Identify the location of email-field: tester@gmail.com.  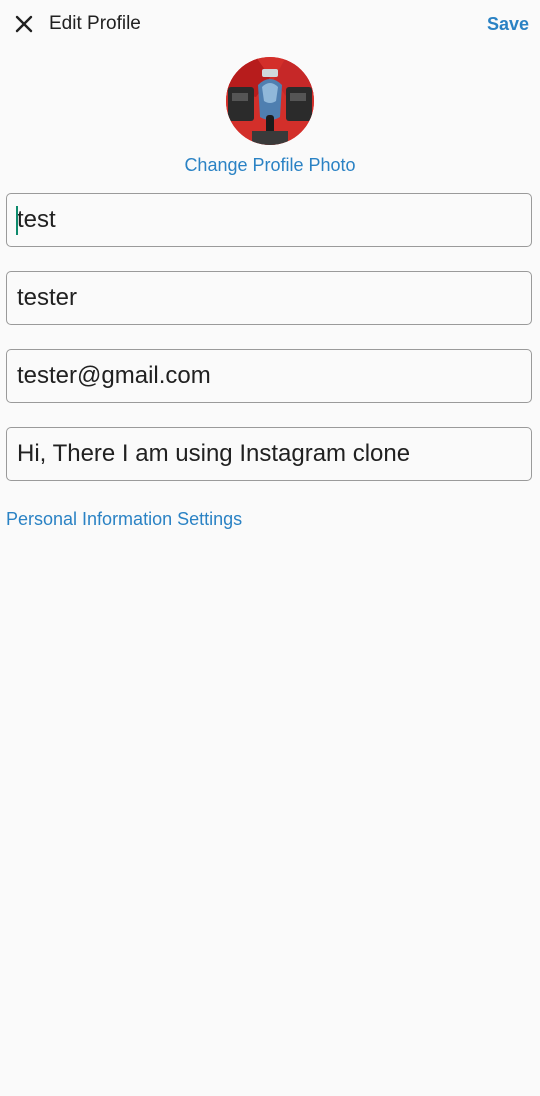
(269, 376).